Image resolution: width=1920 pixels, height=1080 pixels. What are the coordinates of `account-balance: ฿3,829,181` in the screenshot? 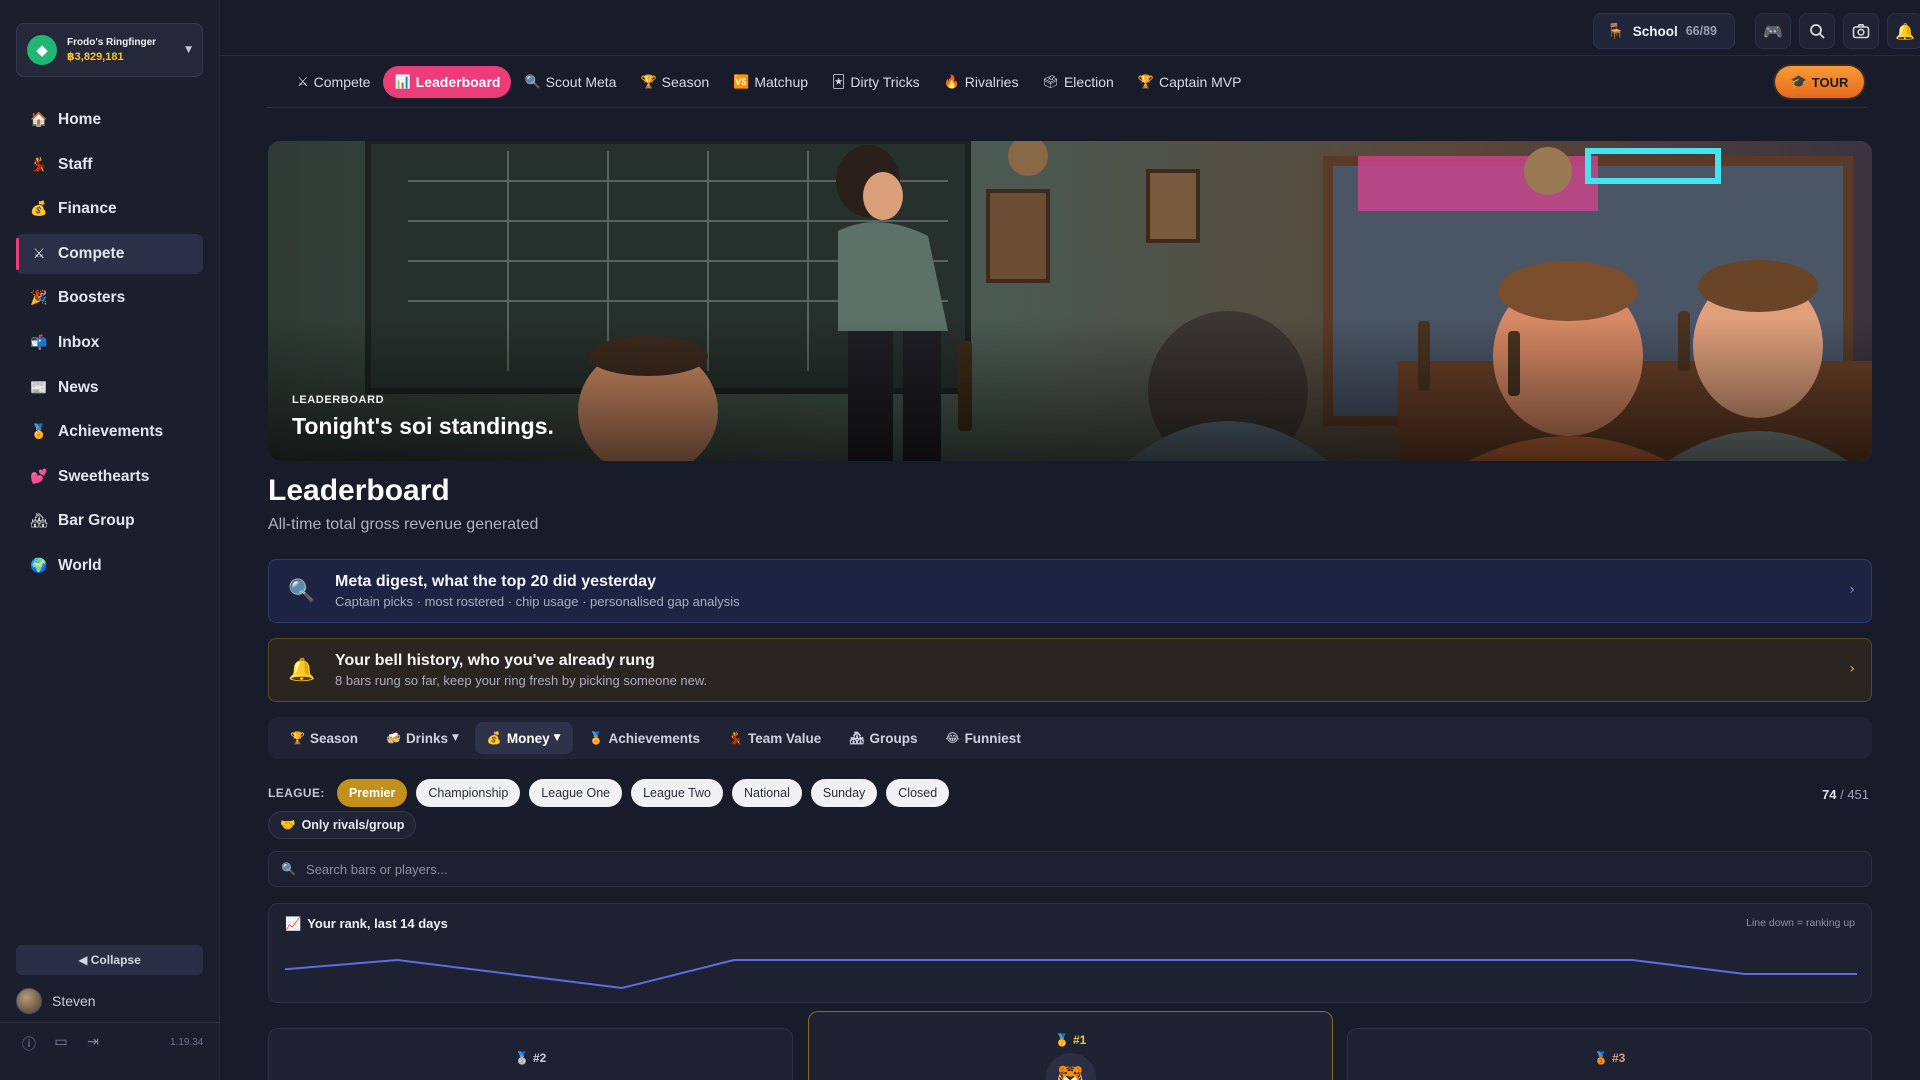 It's located at (95, 57).